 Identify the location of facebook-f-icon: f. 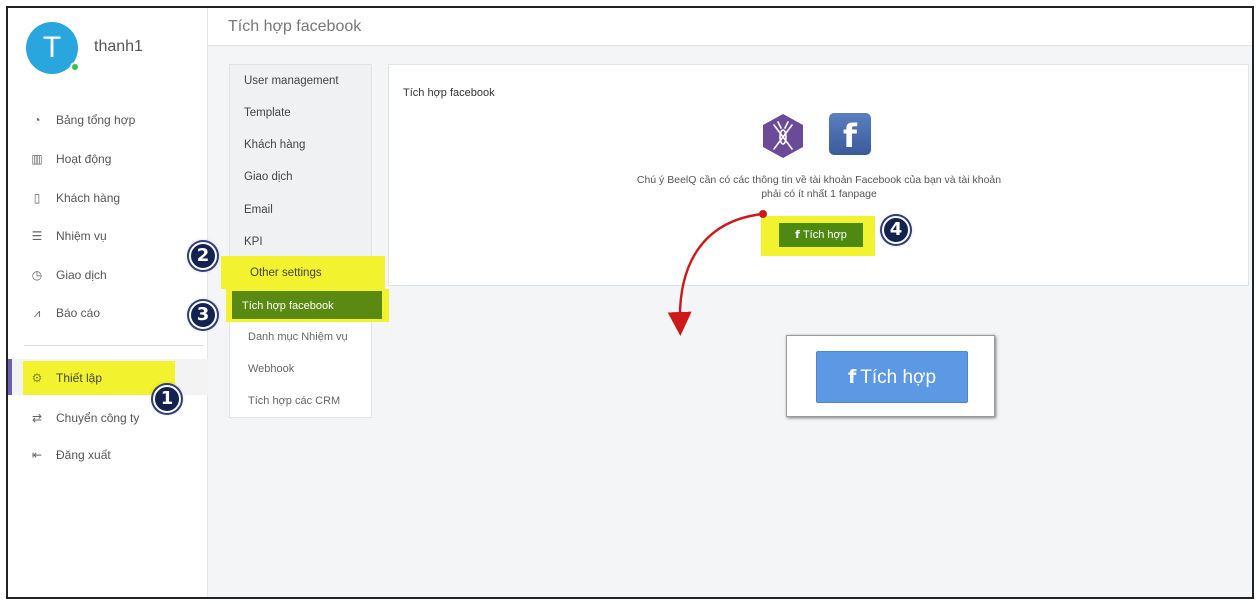
(852, 377).